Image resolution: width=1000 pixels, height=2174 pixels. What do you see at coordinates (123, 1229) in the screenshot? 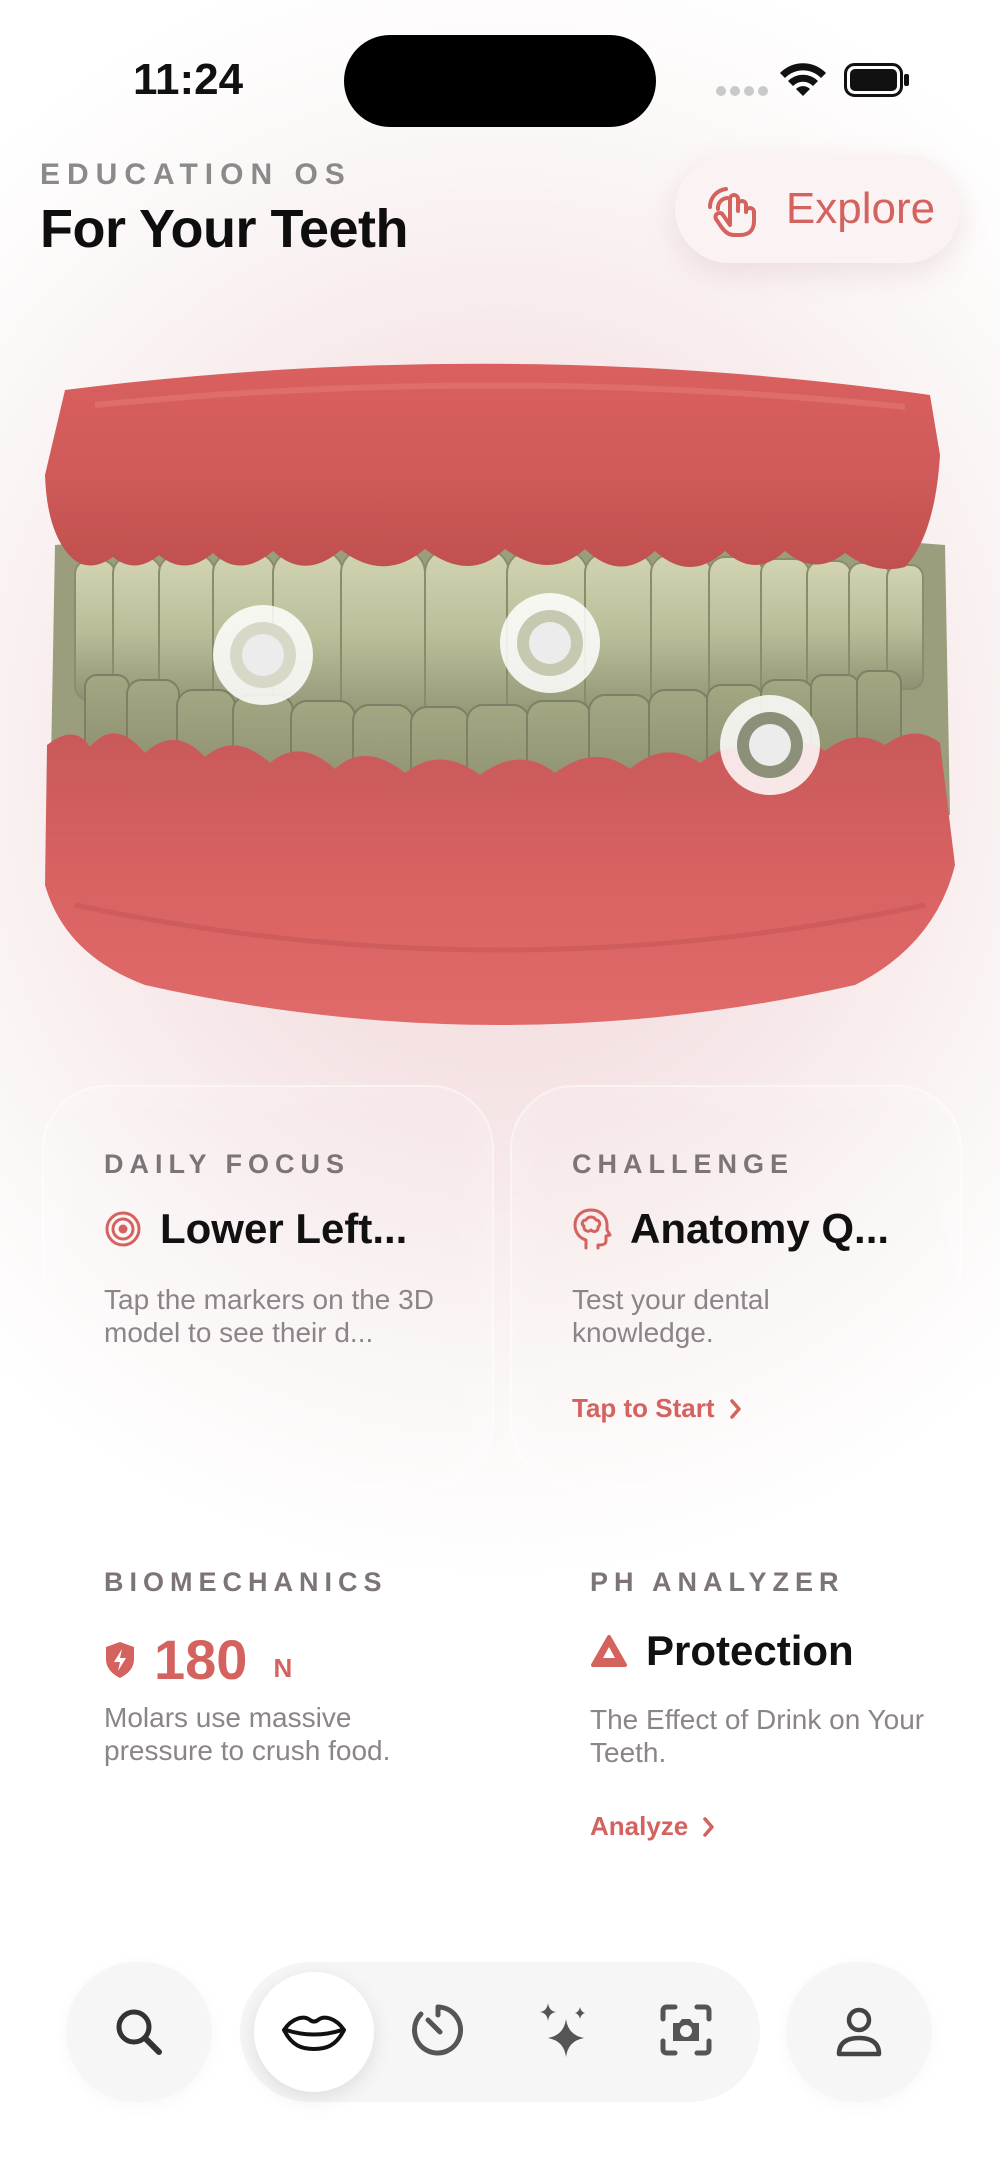
I see `target-icon` at bounding box center [123, 1229].